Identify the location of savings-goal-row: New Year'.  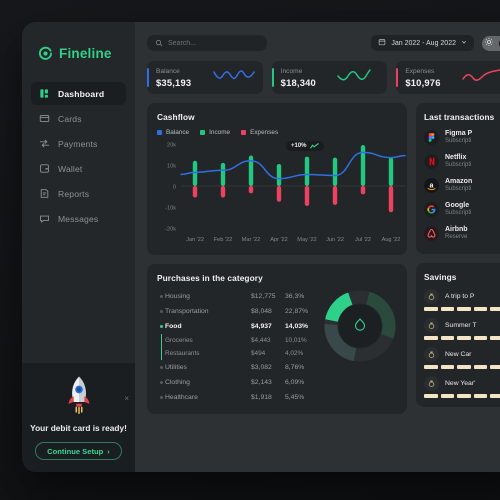
(462, 387).